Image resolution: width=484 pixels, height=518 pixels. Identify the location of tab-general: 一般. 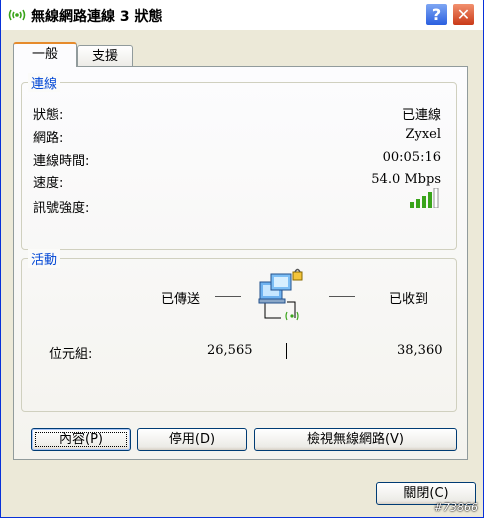
(45, 54).